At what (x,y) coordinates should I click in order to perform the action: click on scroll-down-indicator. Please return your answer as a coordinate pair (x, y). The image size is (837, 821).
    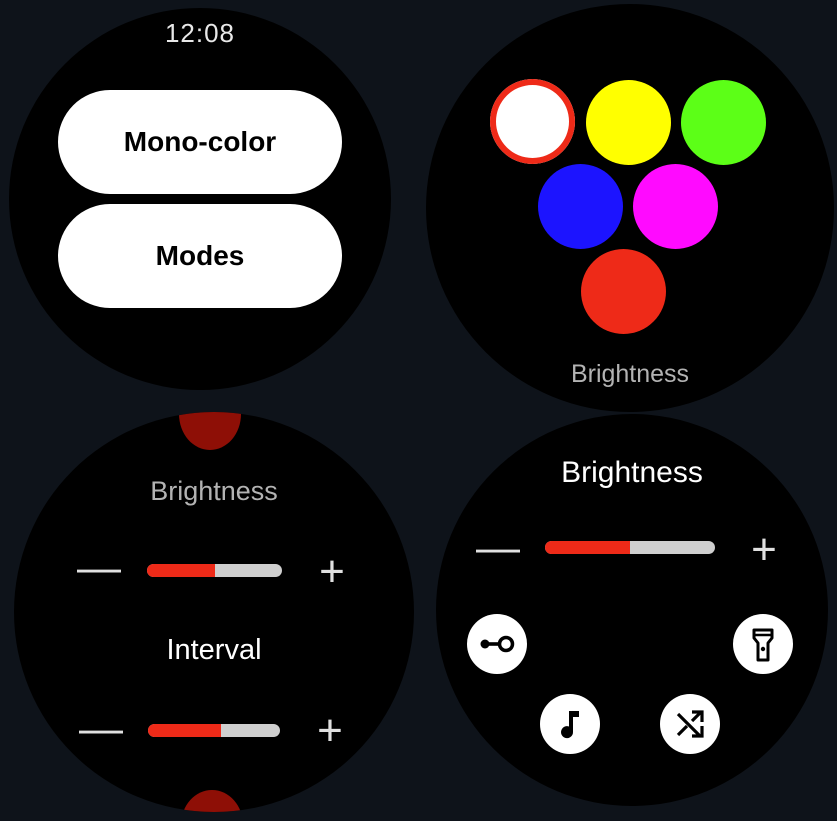
    Looking at the image, I should click on (212, 801).